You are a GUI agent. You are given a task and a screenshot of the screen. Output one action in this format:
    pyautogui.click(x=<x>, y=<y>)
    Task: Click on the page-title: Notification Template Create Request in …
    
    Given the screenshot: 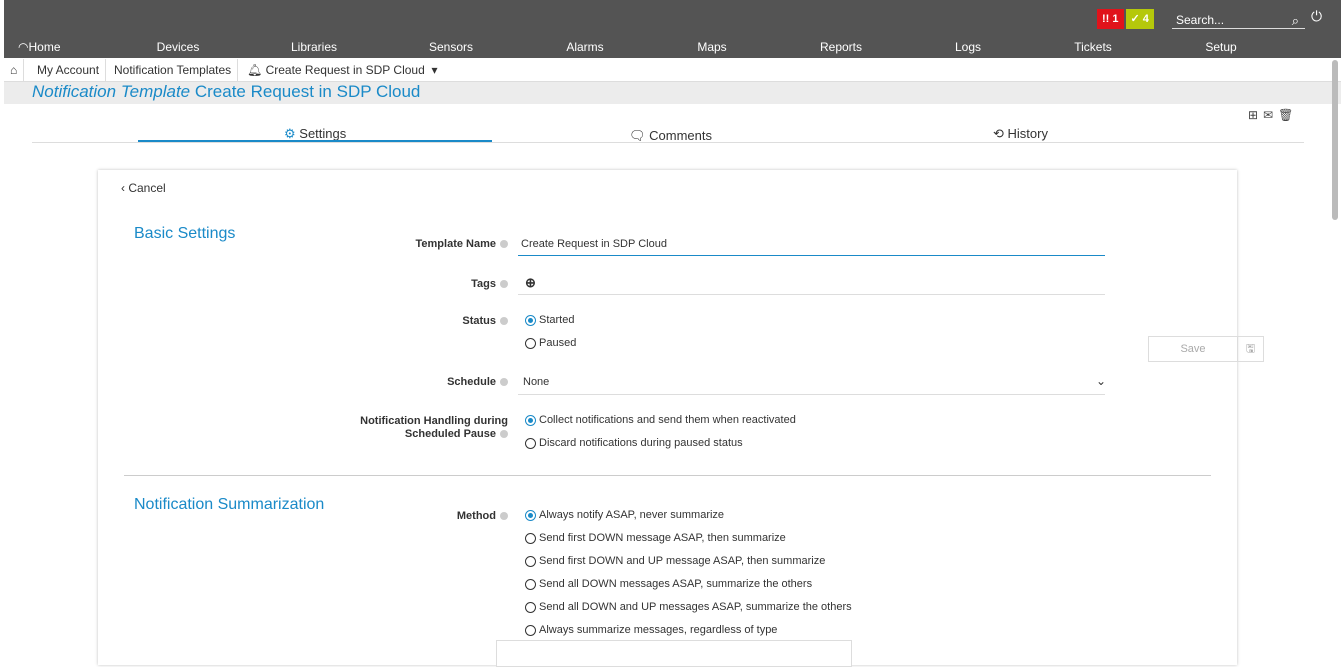 What is the action you would take?
    pyautogui.click(x=226, y=92)
    